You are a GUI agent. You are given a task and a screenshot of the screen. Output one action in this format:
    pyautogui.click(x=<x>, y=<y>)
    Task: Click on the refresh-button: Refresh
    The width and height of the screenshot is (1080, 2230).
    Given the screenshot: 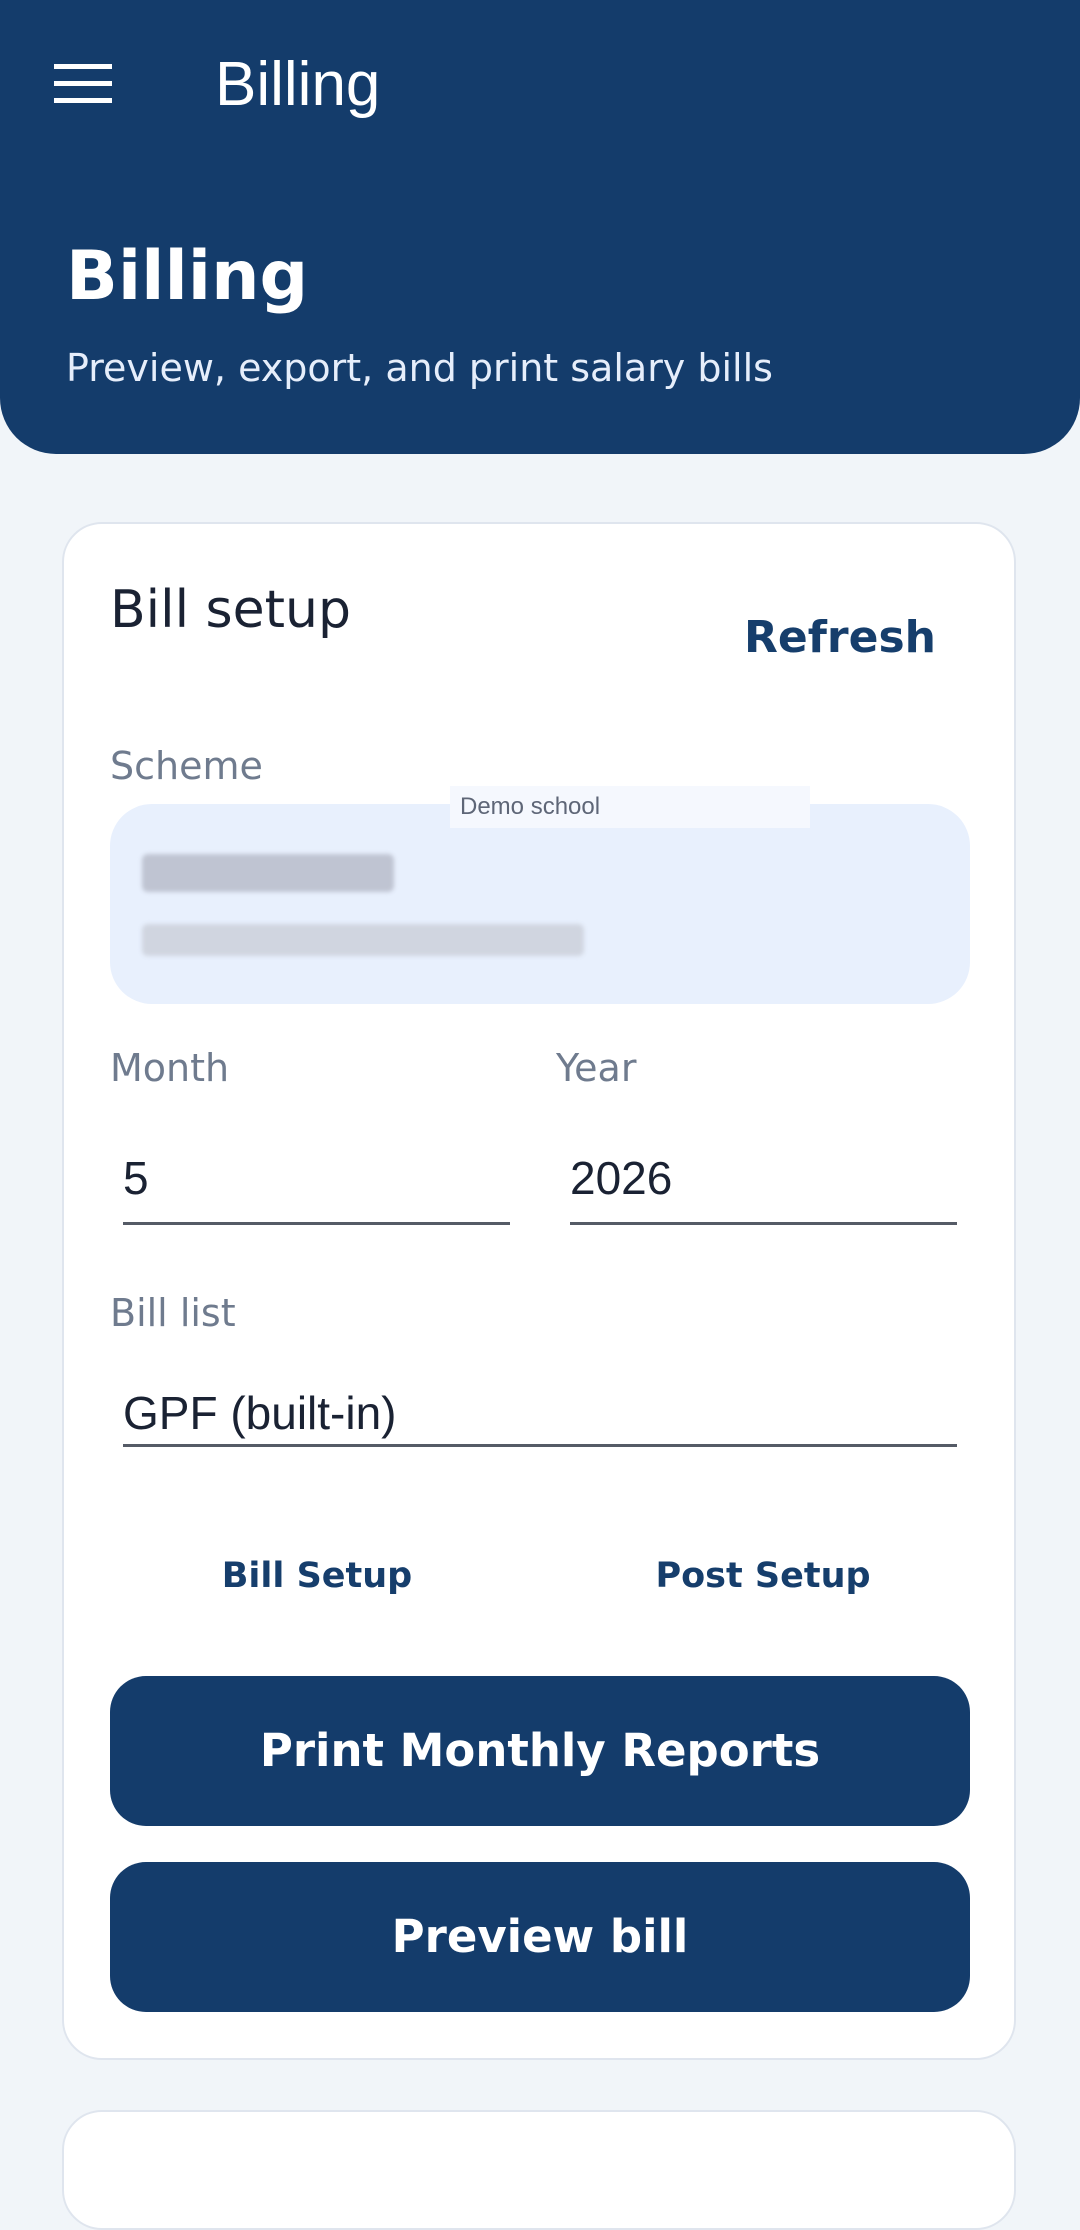 What is the action you would take?
    pyautogui.click(x=840, y=638)
    